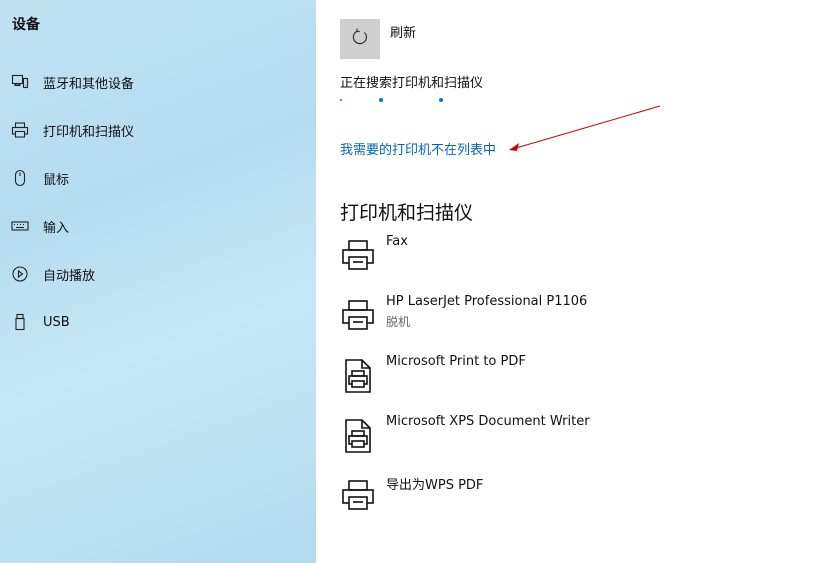 The image size is (832, 563). Describe the element at coordinates (397, 241) in the screenshot. I see `printer-name: Fax` at that location.